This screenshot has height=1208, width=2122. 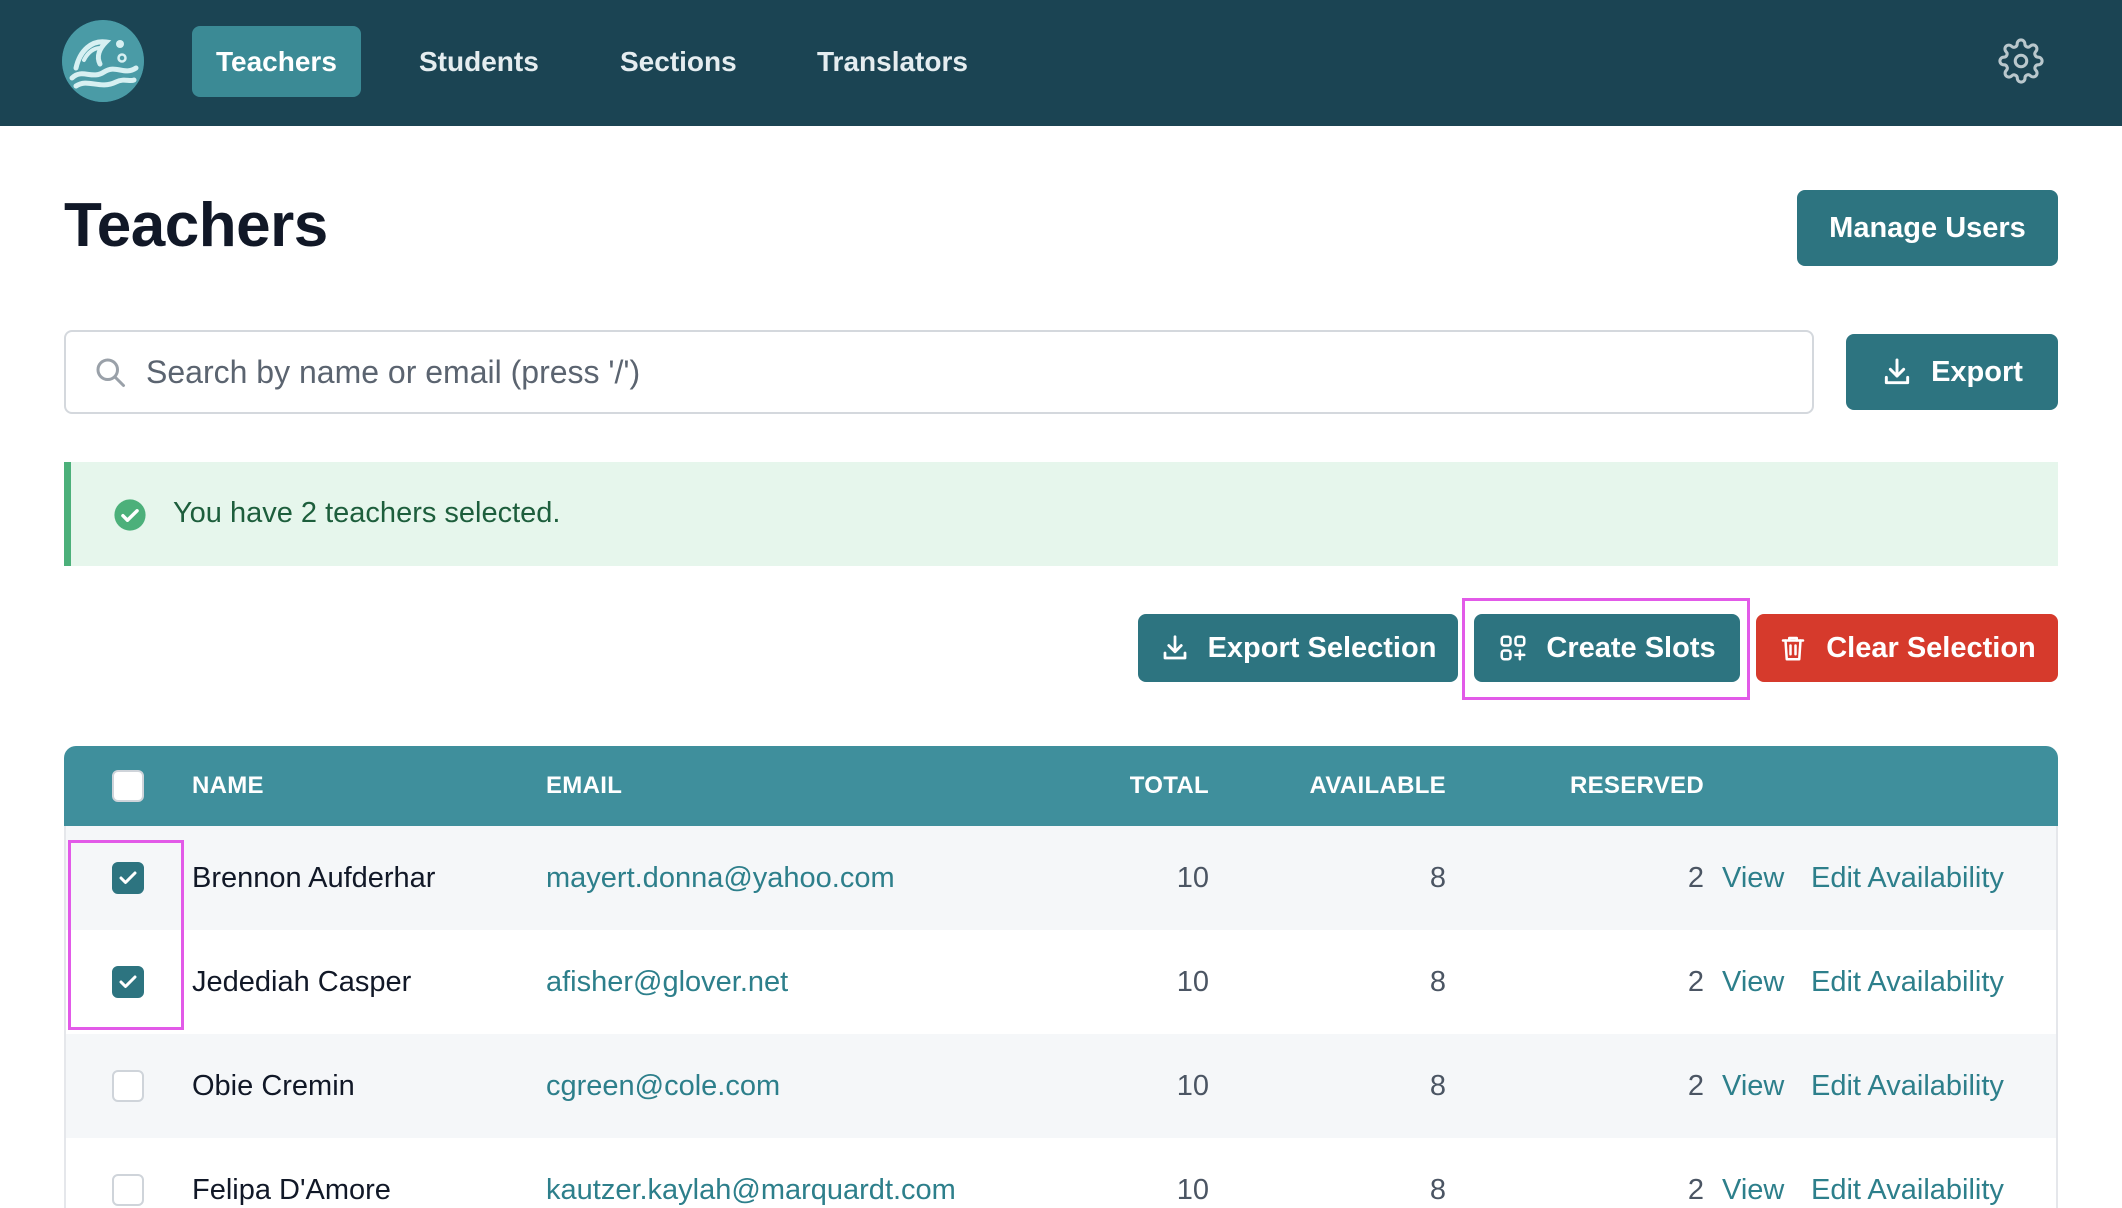 I want to click on manage-users-button: Manage Users, so click(x=1927, y=228).